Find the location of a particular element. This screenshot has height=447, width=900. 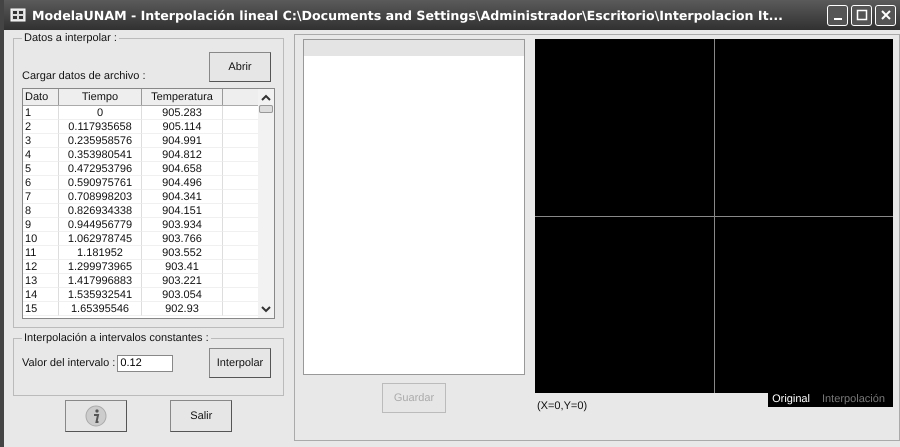

table-cell: 1.65395546 is located at coordinates (100, 309).